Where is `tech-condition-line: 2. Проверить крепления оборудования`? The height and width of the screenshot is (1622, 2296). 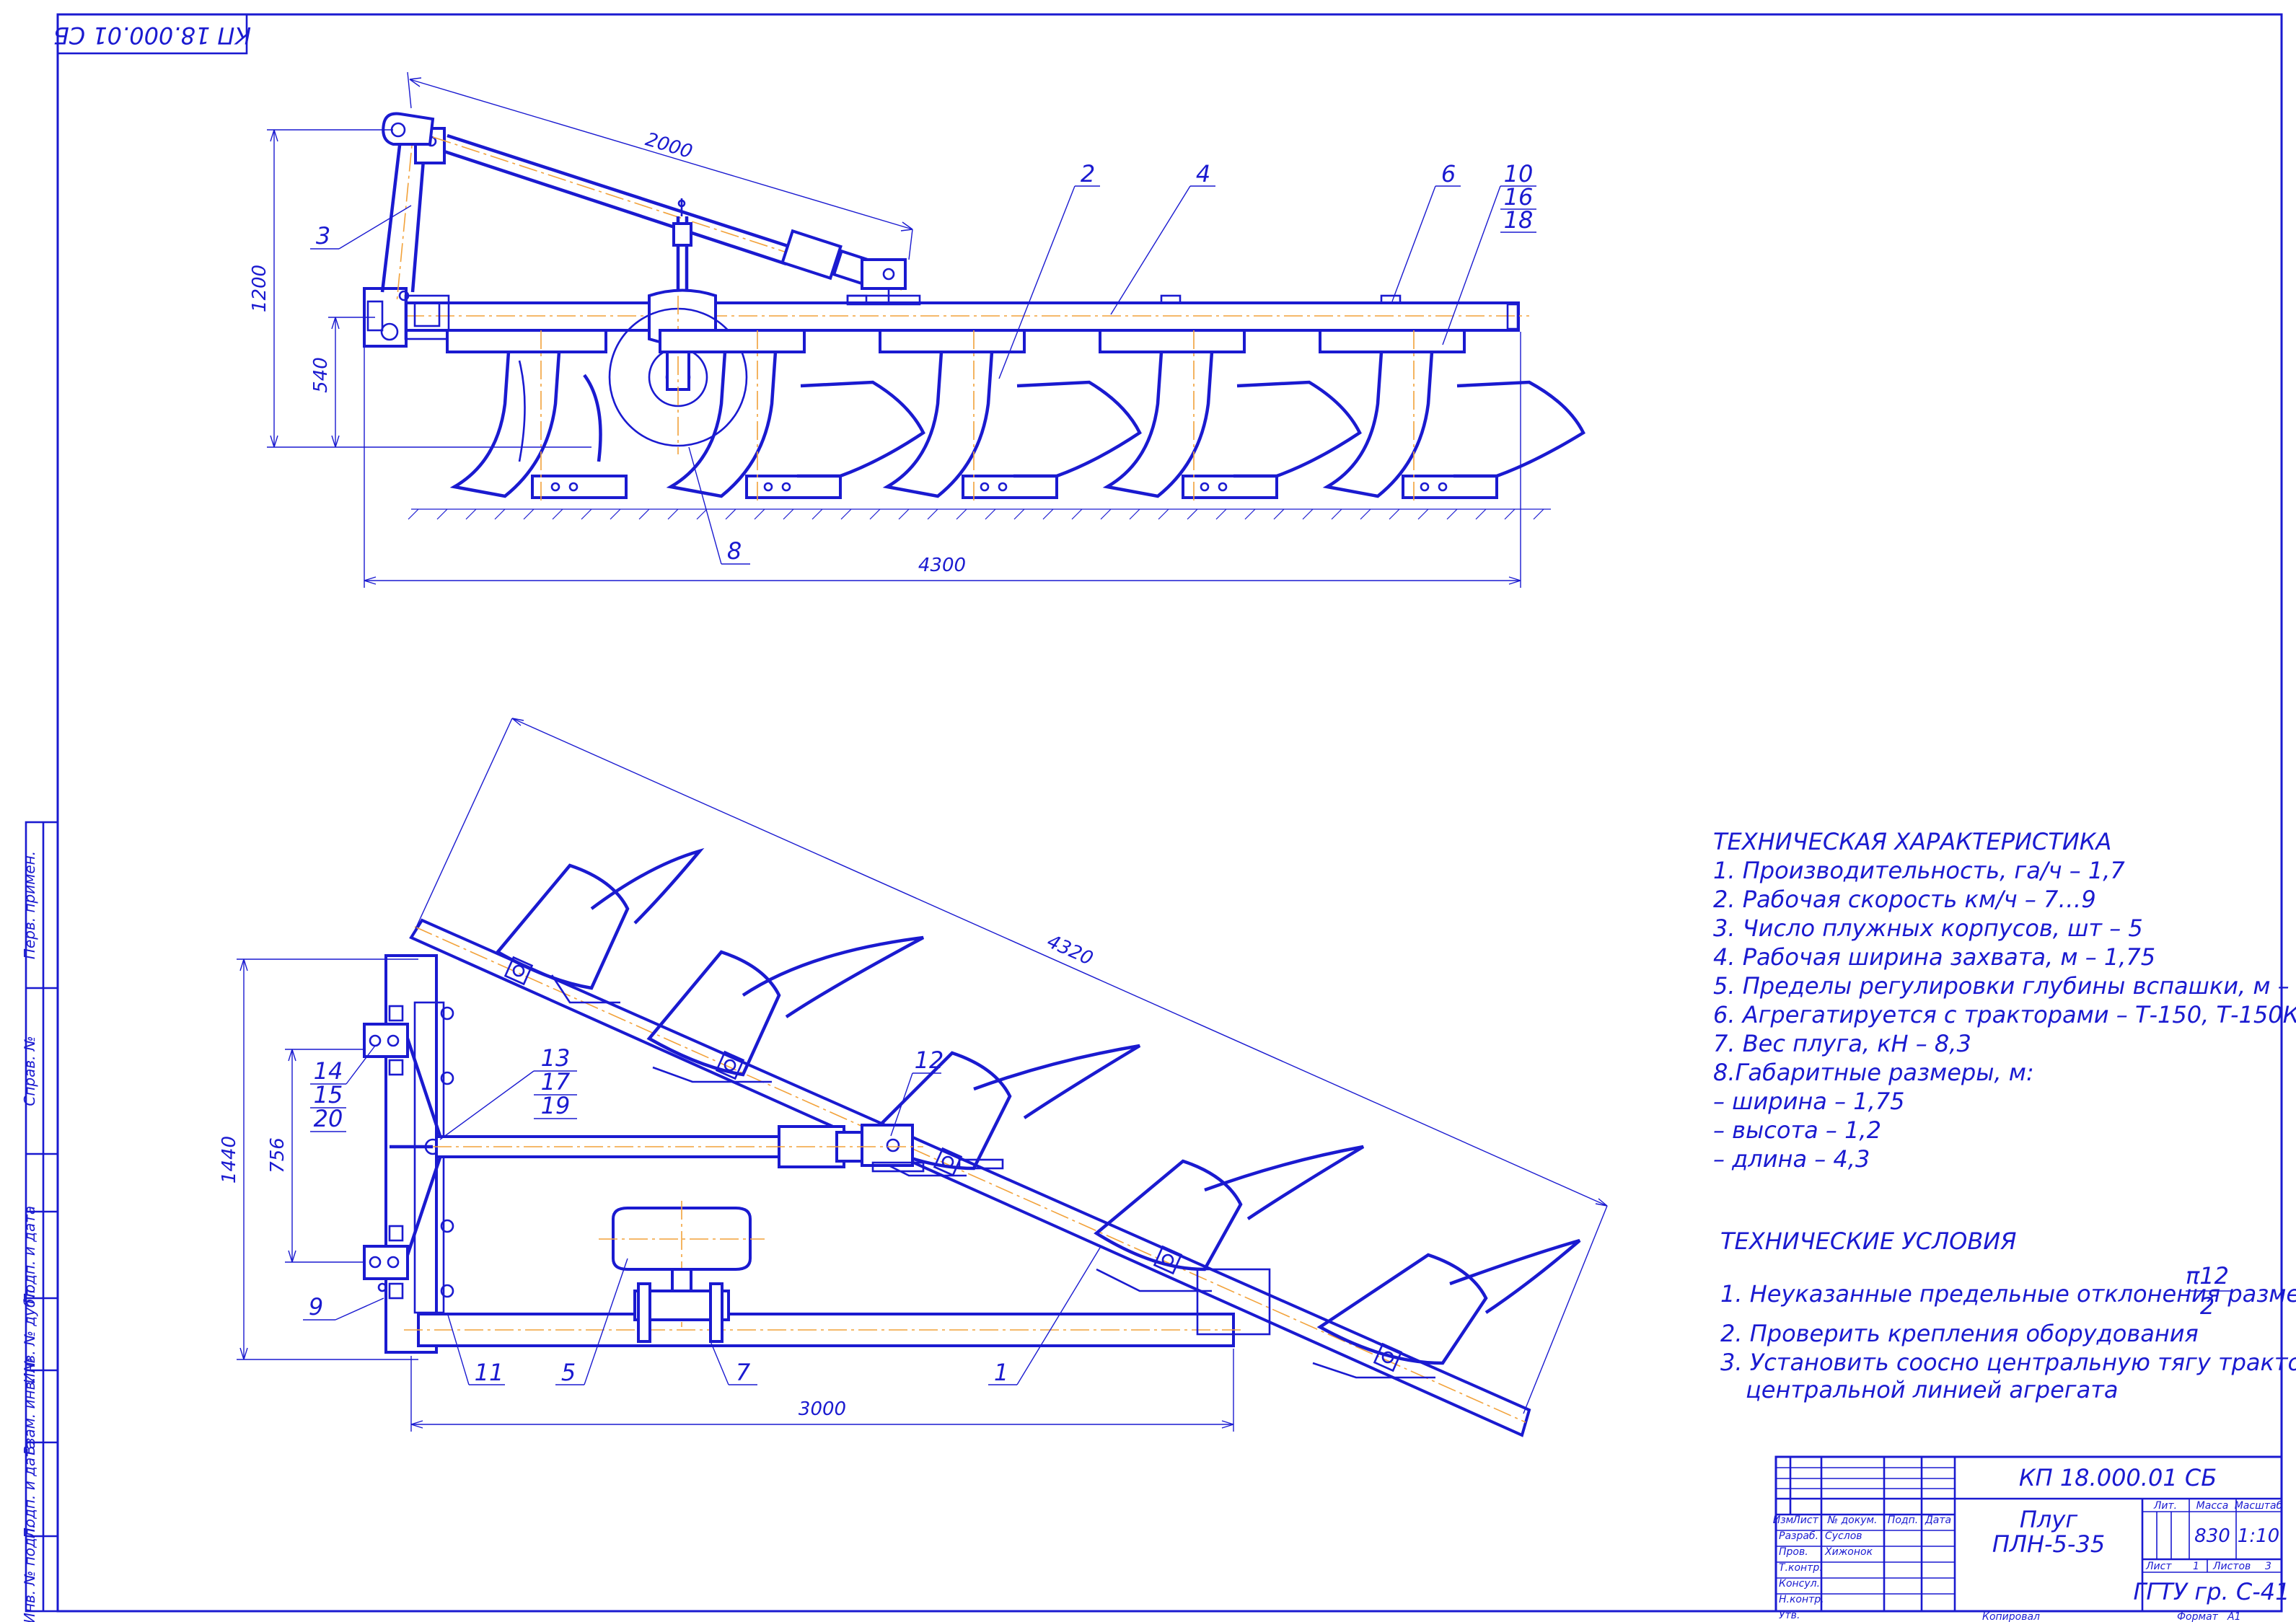 tech-condition-line: 2. Проверить крепления оборудования is located at coordinates (1960, 1333).